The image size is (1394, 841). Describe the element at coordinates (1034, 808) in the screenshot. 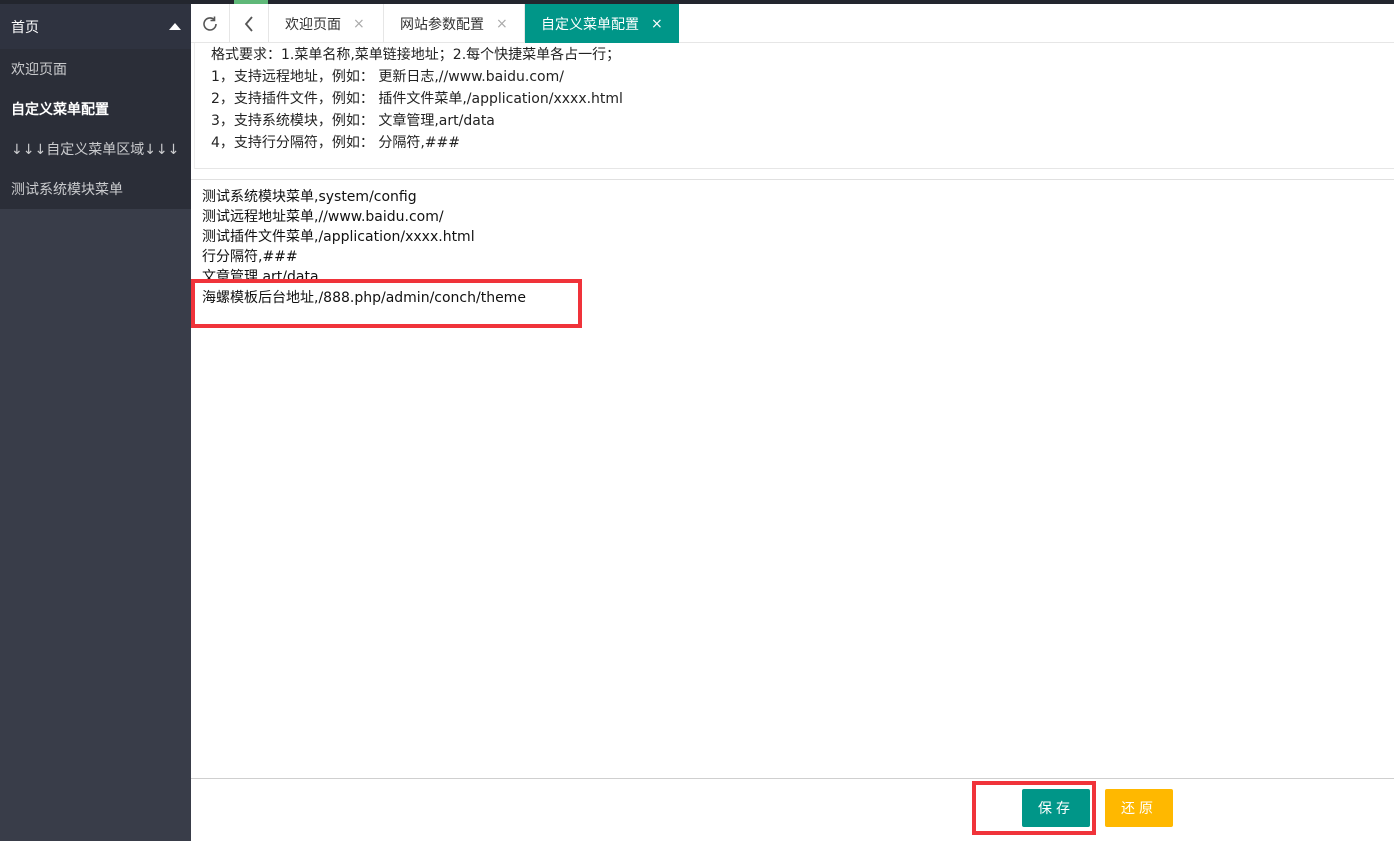

I see `highlight-box-save` at that location.